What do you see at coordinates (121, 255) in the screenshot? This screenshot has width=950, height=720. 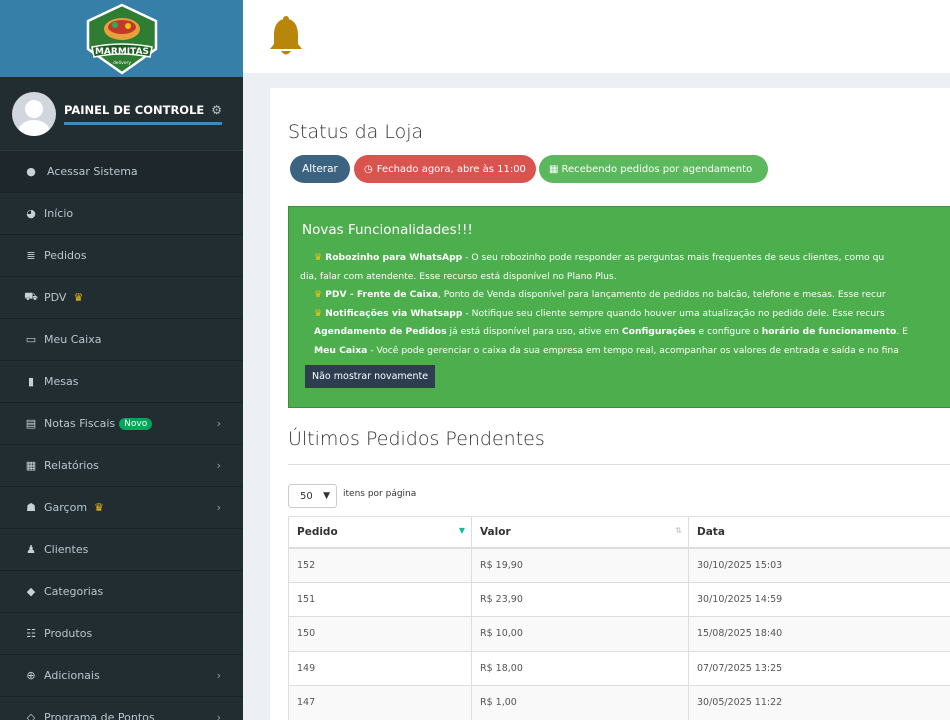 I see `sidebar-item-pedidos: ≣ Pedidos` at bounding box center [121, 255].